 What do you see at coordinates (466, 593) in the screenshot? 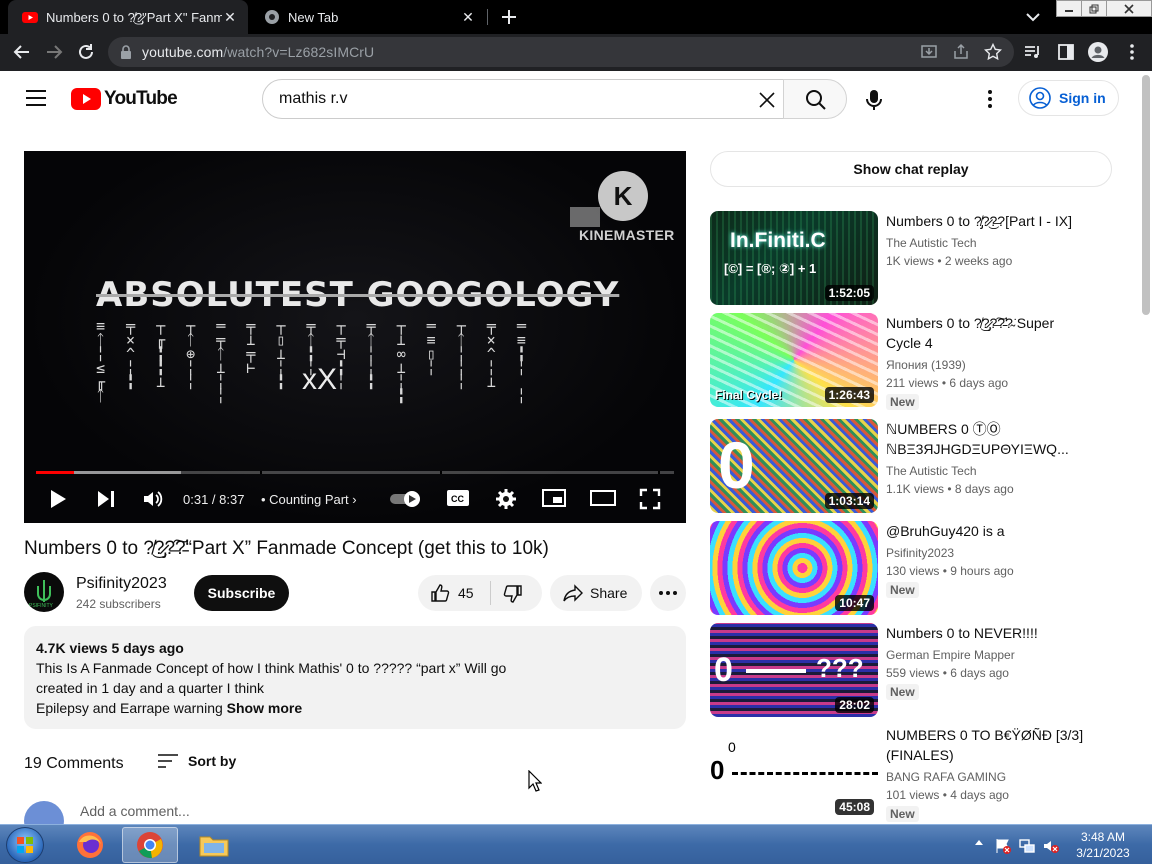
I see `like-count: 45` at bounding box center [466, 593].